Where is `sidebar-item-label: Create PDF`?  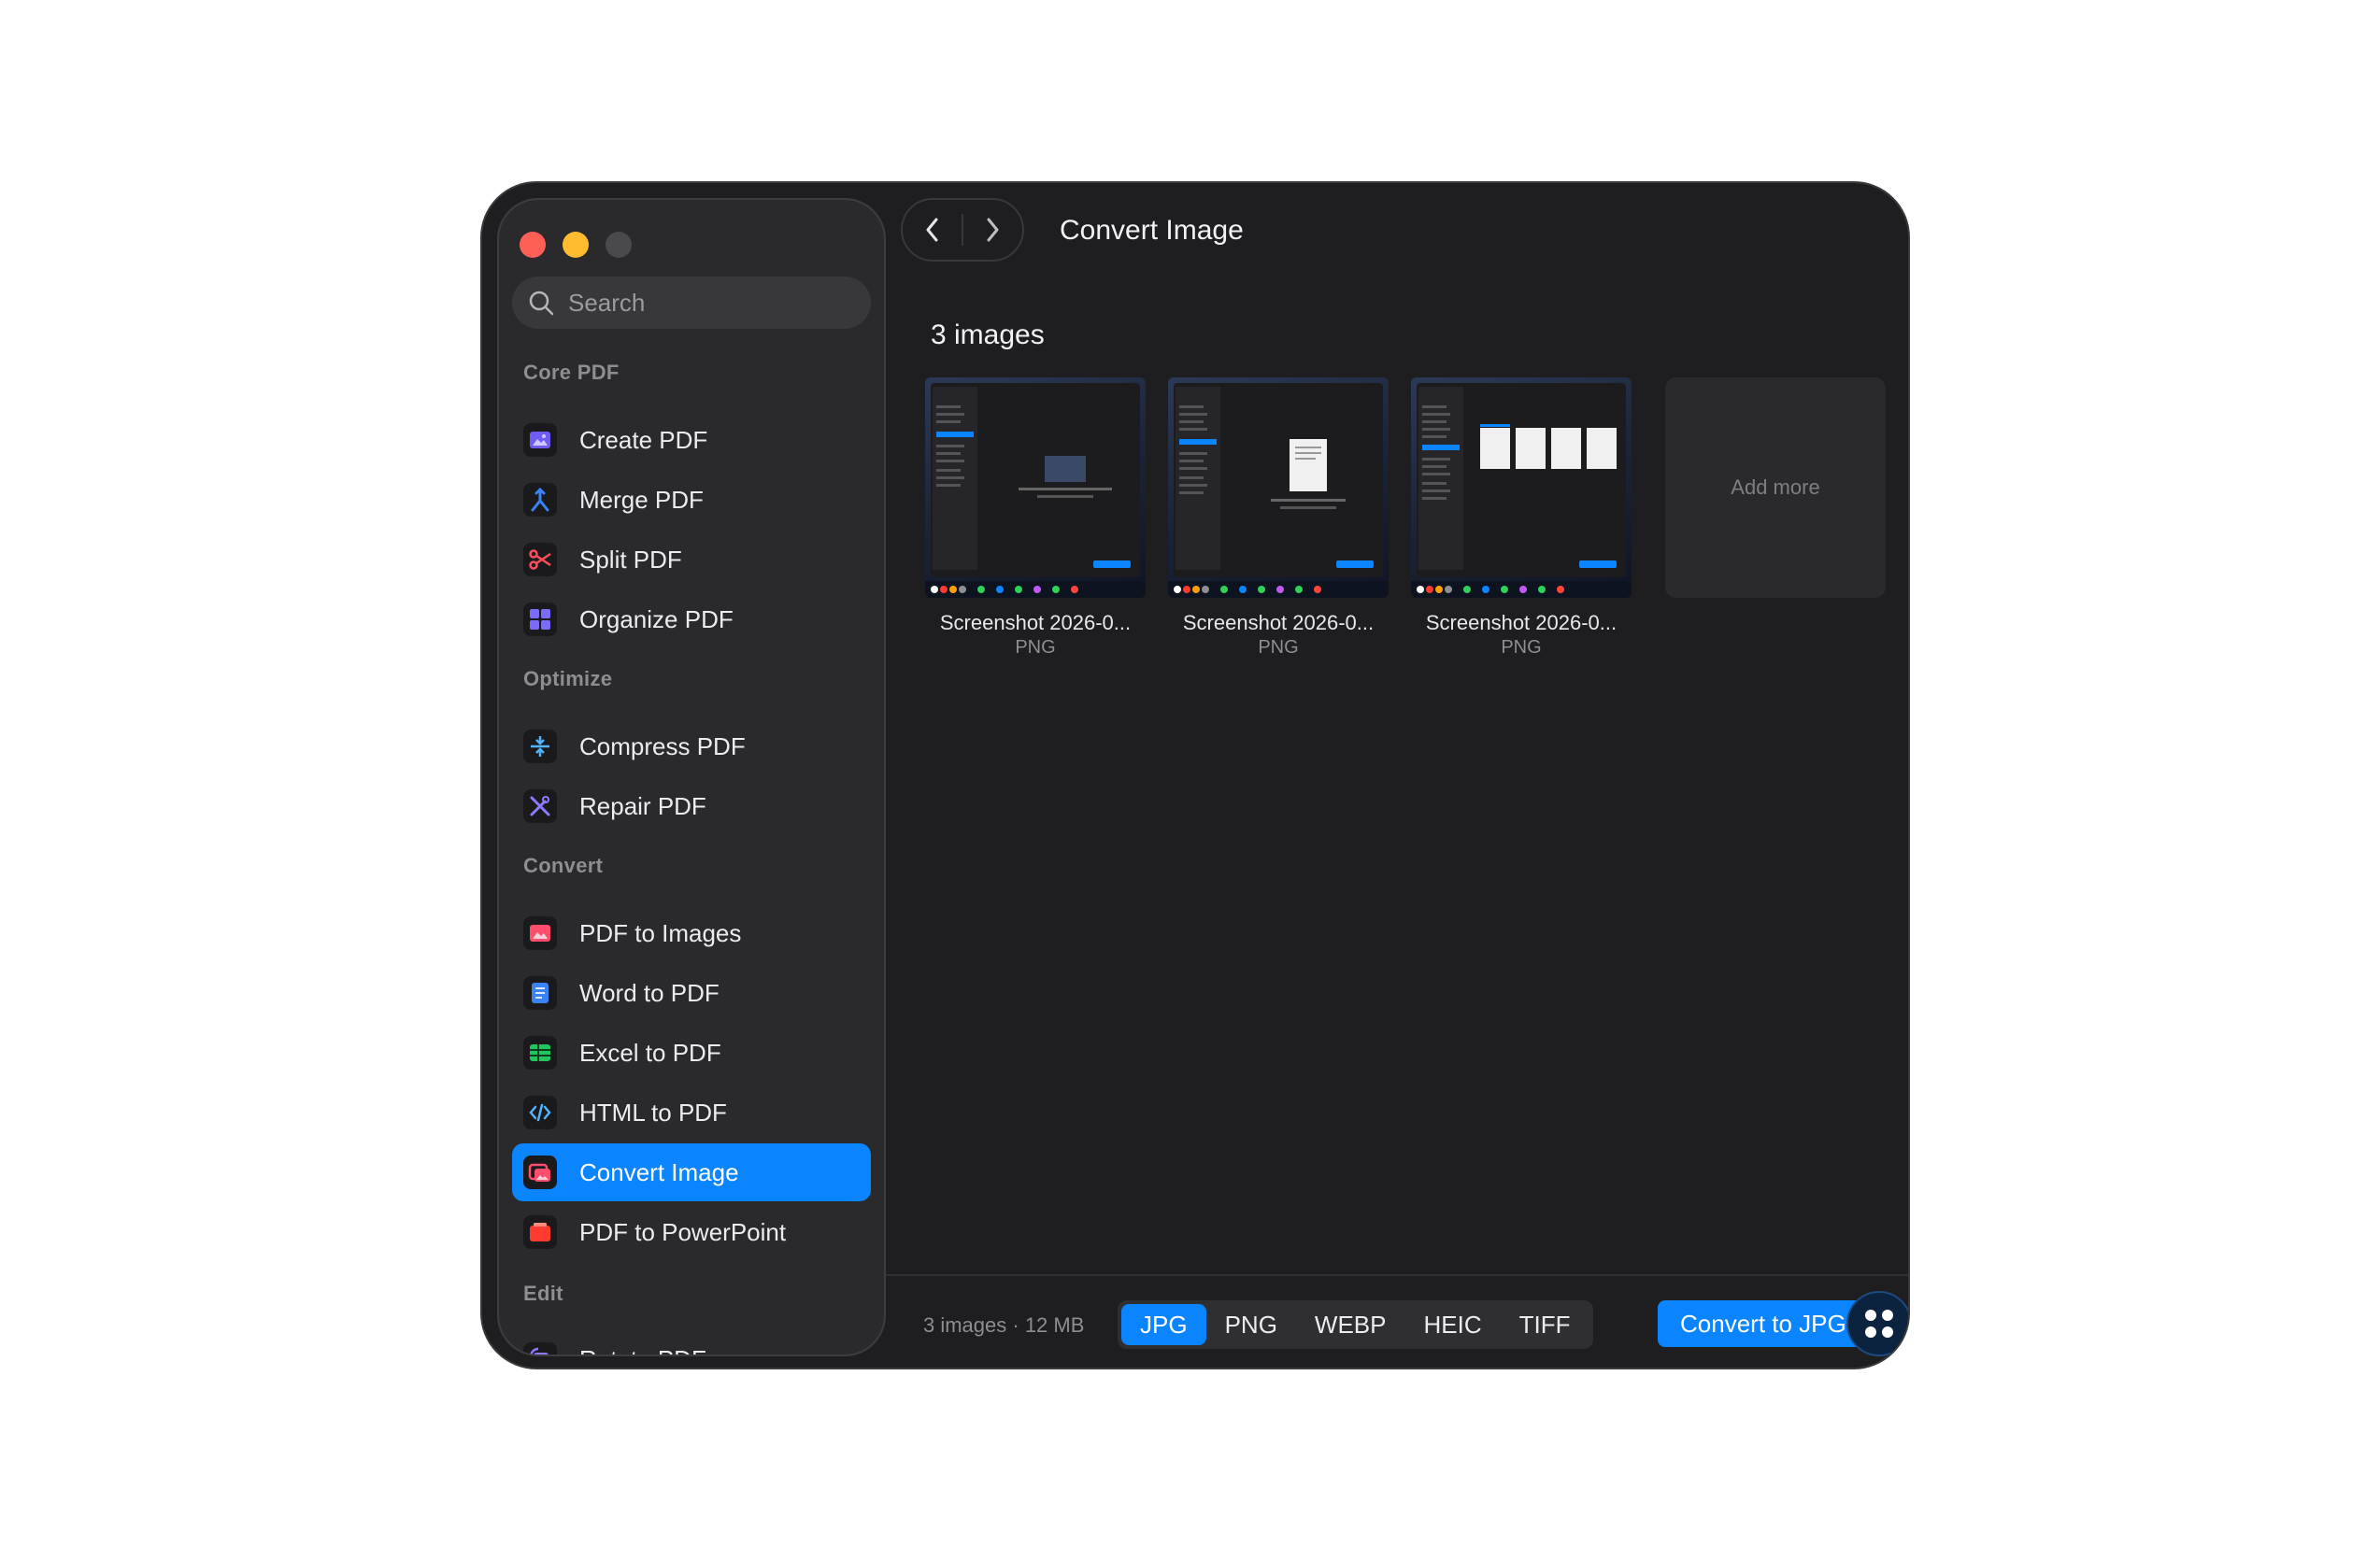 sidebar-item-label: Create PDF is located at coordinates (643, 439).